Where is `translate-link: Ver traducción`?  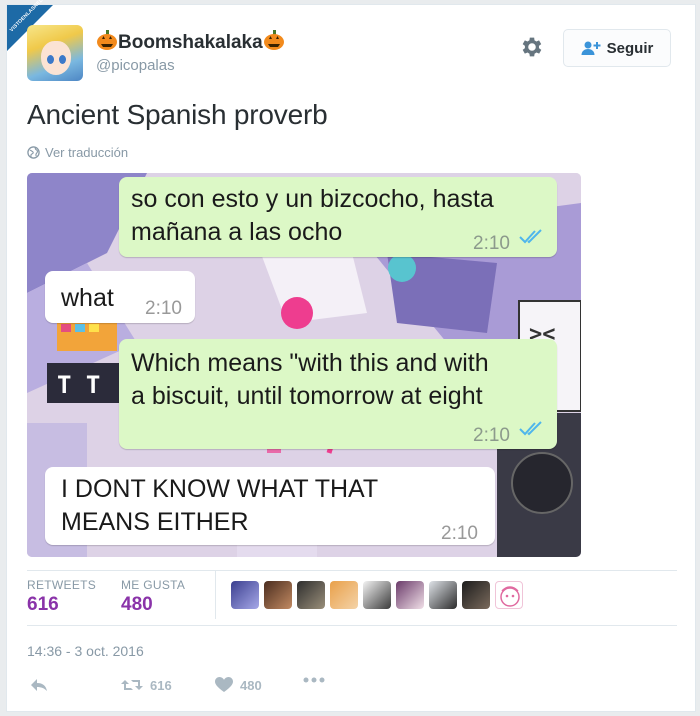
translate-link: Ver traducción is located at coordinates (77, 152).